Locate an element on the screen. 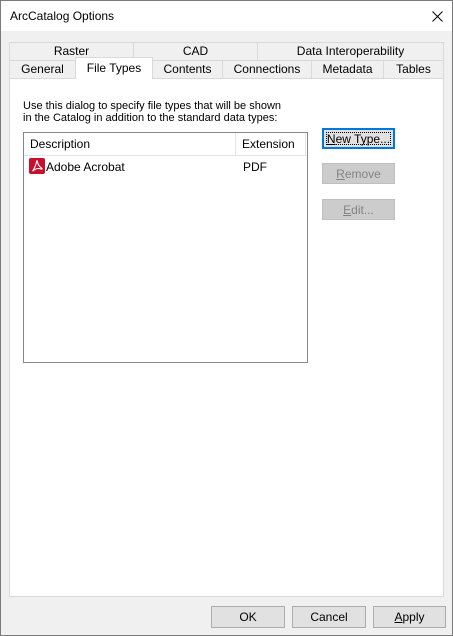  button-label: Cancel is located at coordinates (329, 617).